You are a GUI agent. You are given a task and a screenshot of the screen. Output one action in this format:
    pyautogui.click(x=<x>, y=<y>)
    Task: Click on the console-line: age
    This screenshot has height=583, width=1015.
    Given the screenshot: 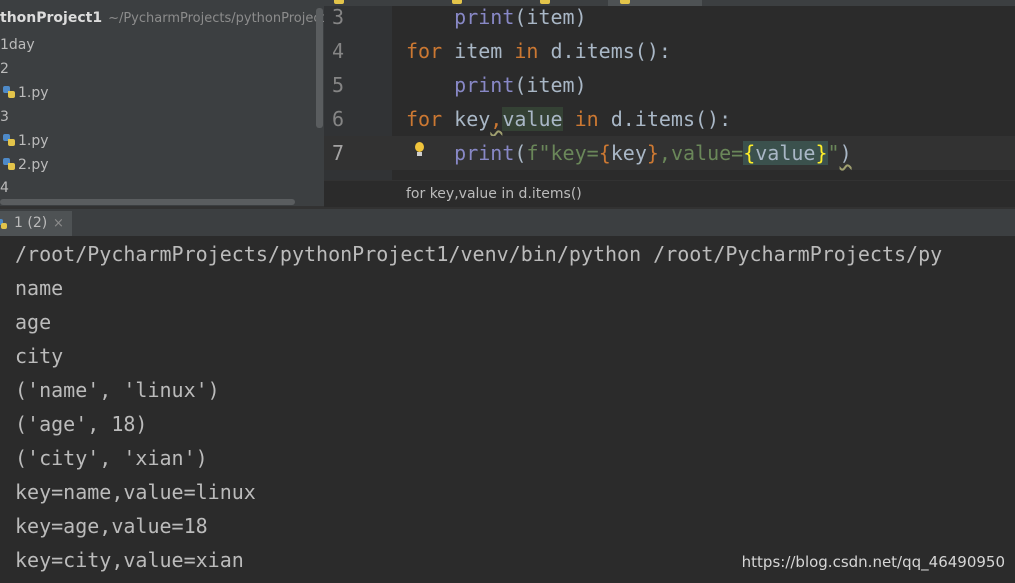 What is the action you would take?
    pyautogui.click(x=33, y=322)
    